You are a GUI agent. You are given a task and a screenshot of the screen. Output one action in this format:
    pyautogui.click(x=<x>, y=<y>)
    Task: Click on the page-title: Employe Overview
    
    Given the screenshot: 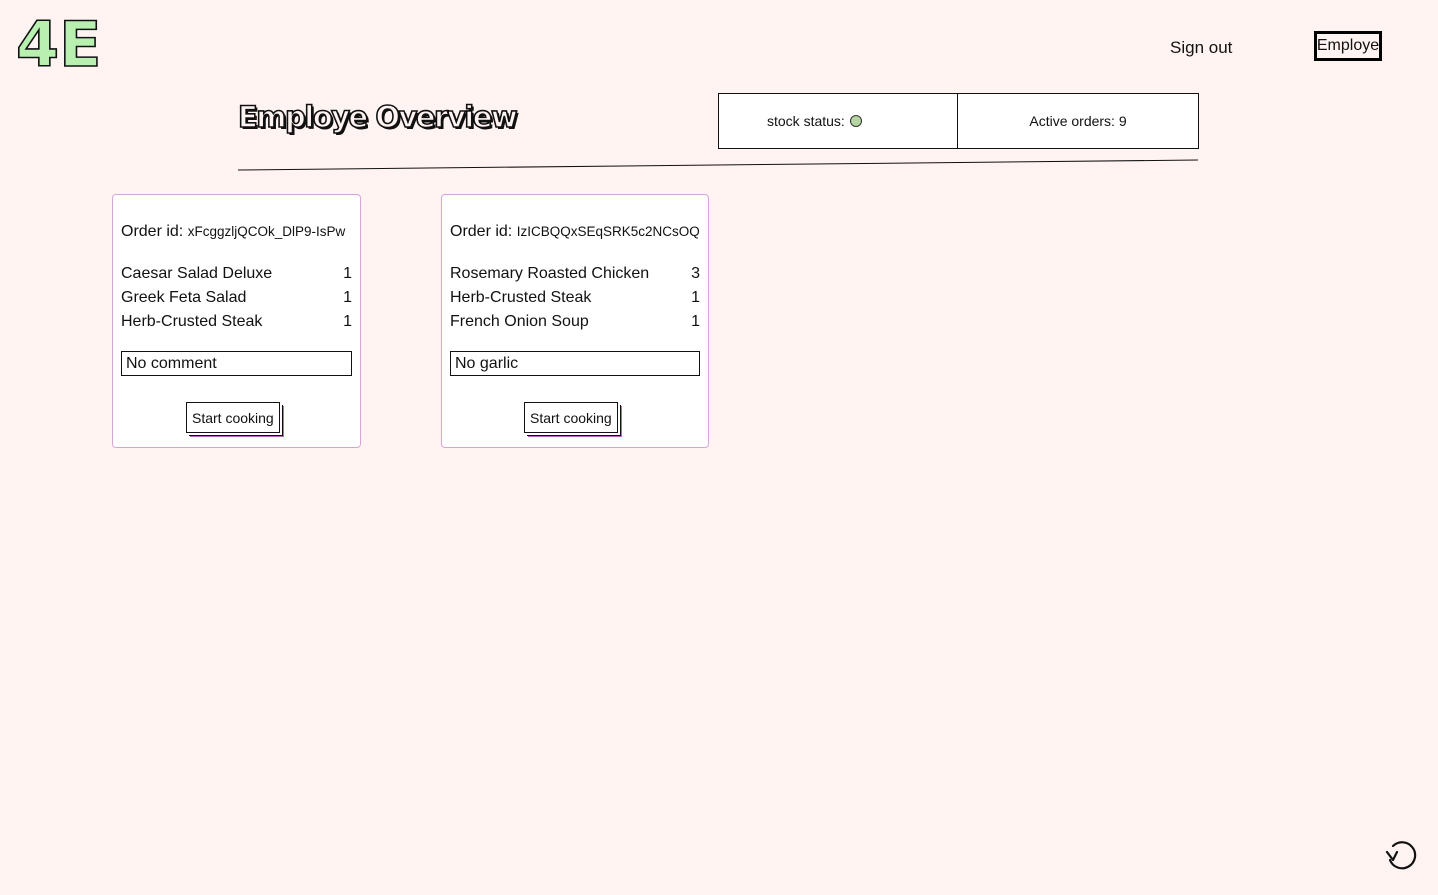 What is the action you would take?
    pyautogui.click(x=377, y=117)
    